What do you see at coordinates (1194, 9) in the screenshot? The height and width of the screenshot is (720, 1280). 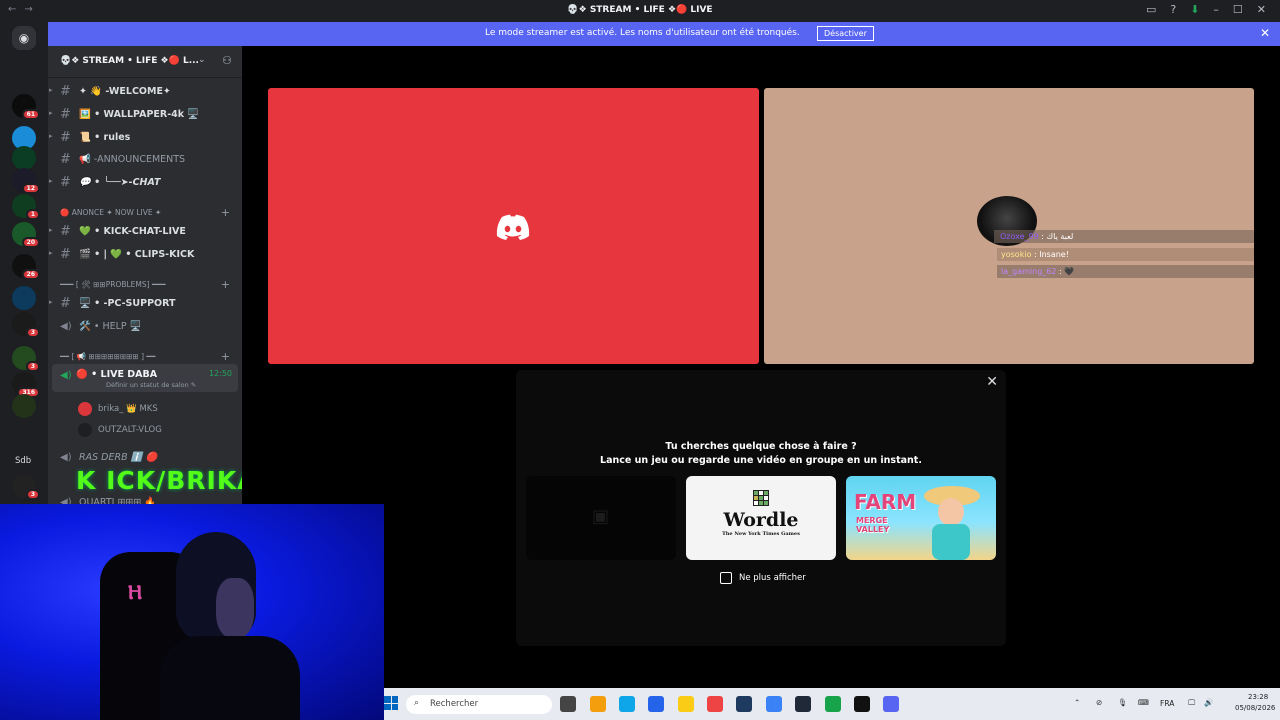 I see `download-icon: ⬇` at bounding box center [1194, 9].